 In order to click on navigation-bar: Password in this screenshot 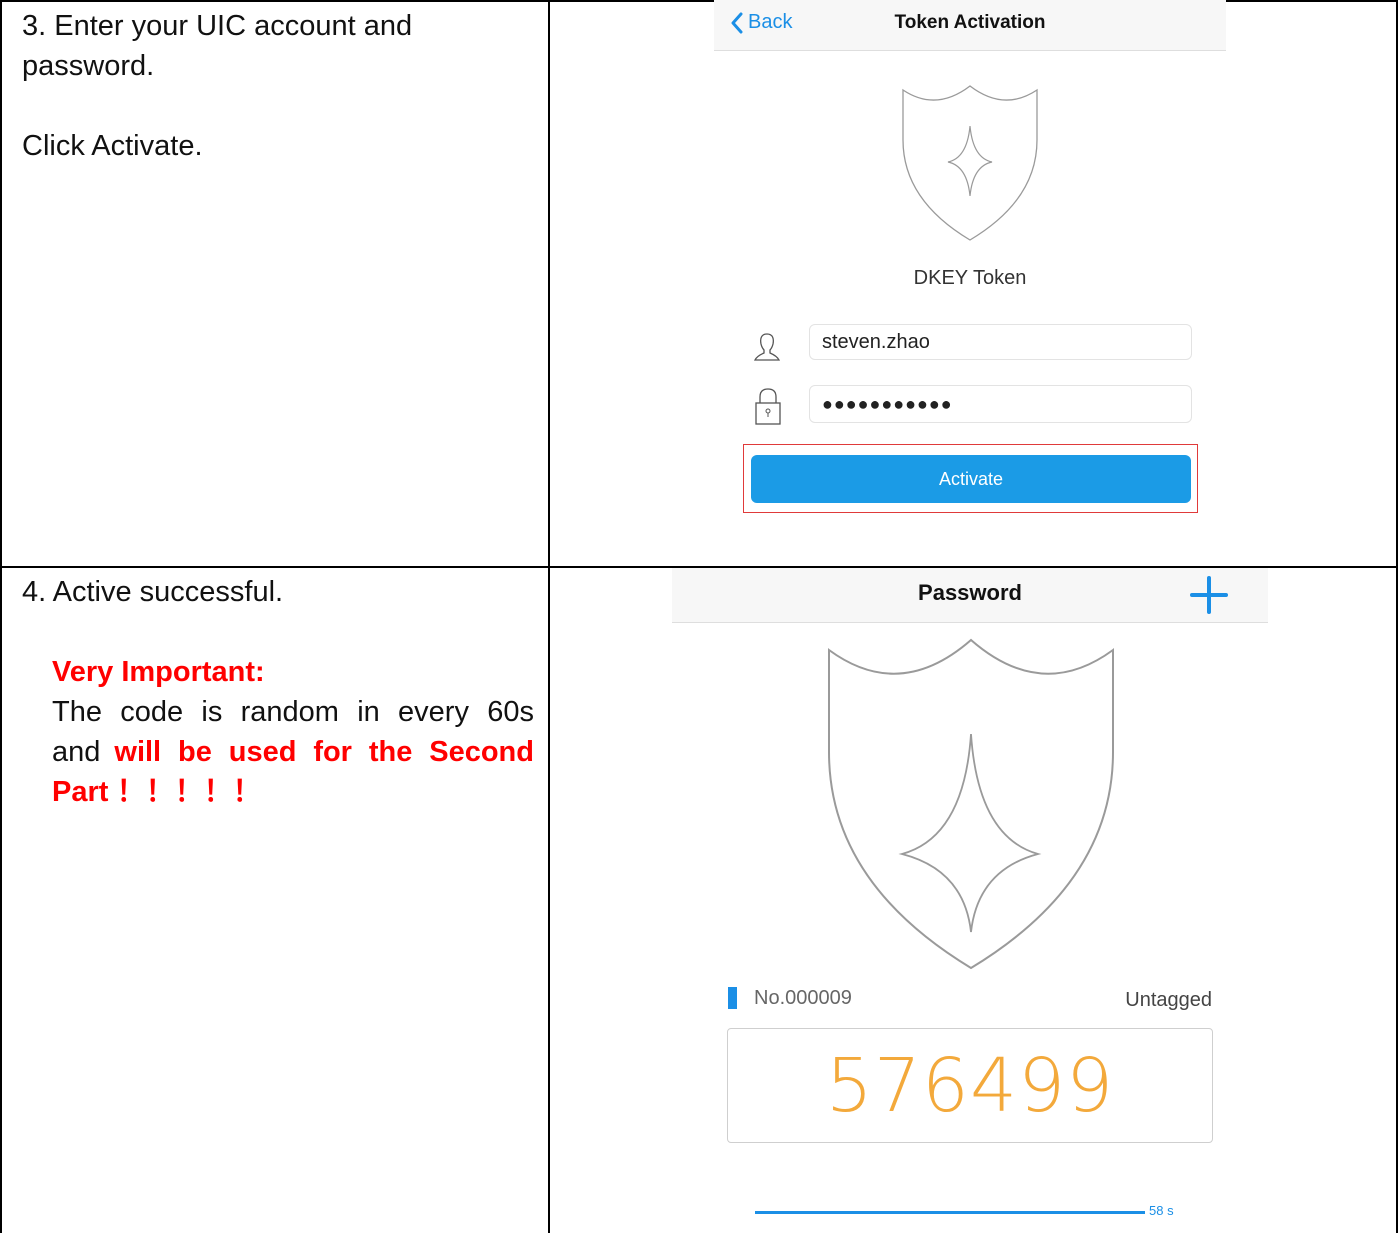, I will do `click(970, 595)`.